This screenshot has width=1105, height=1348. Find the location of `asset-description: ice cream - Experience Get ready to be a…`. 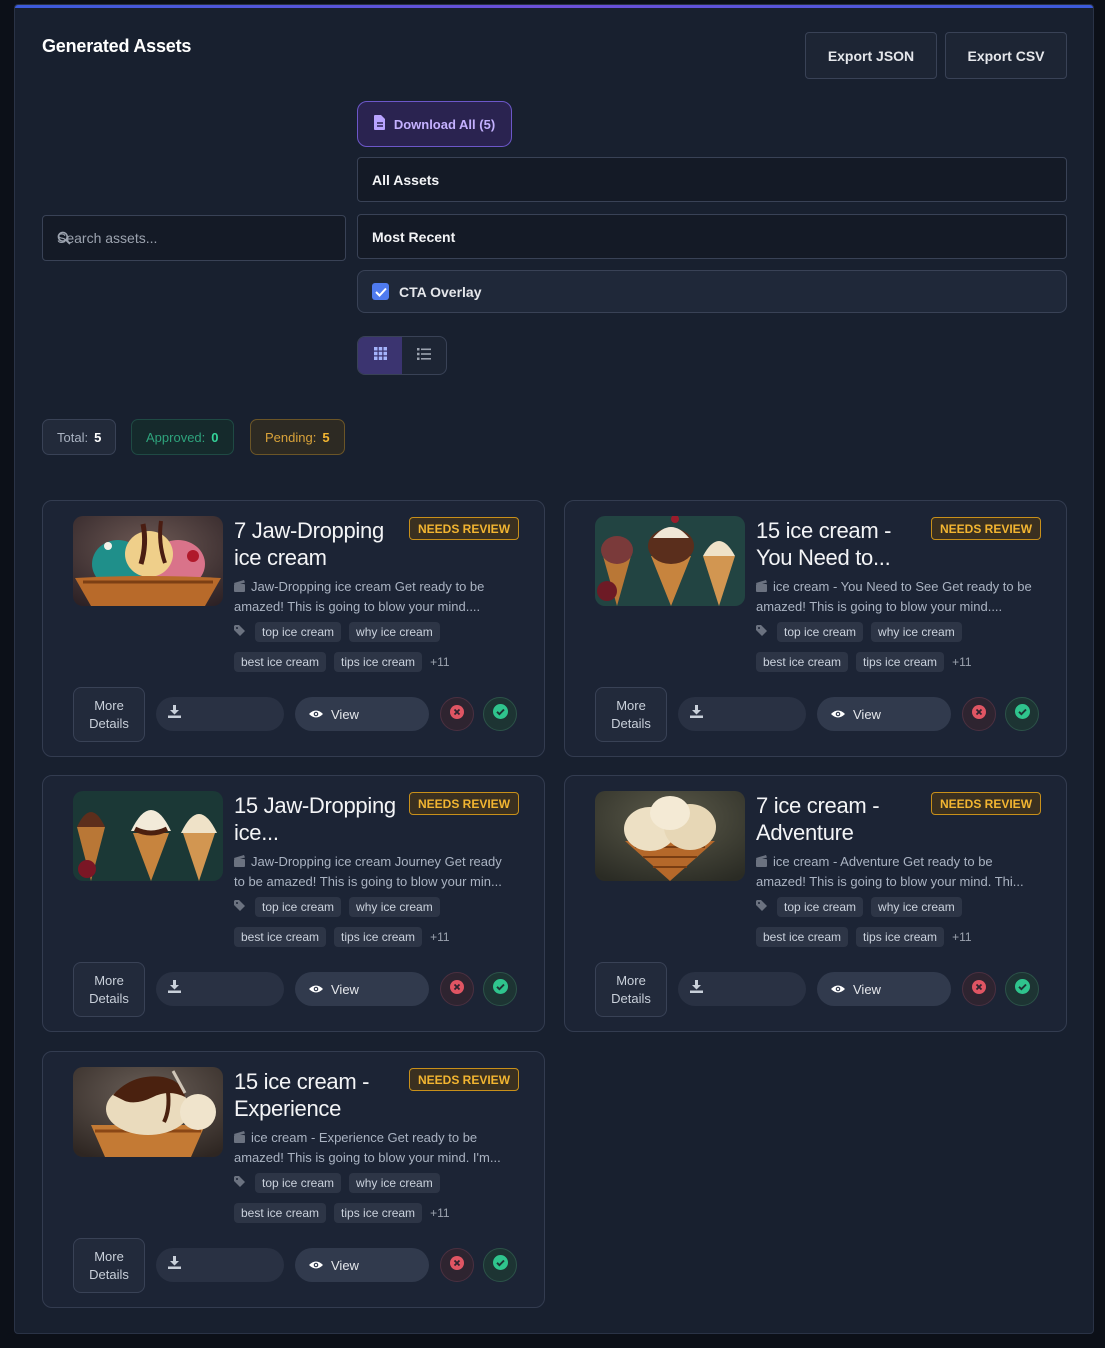

asset-description: ice cream - Experience Get ready to be a… is located at coordinates (374, 1147).